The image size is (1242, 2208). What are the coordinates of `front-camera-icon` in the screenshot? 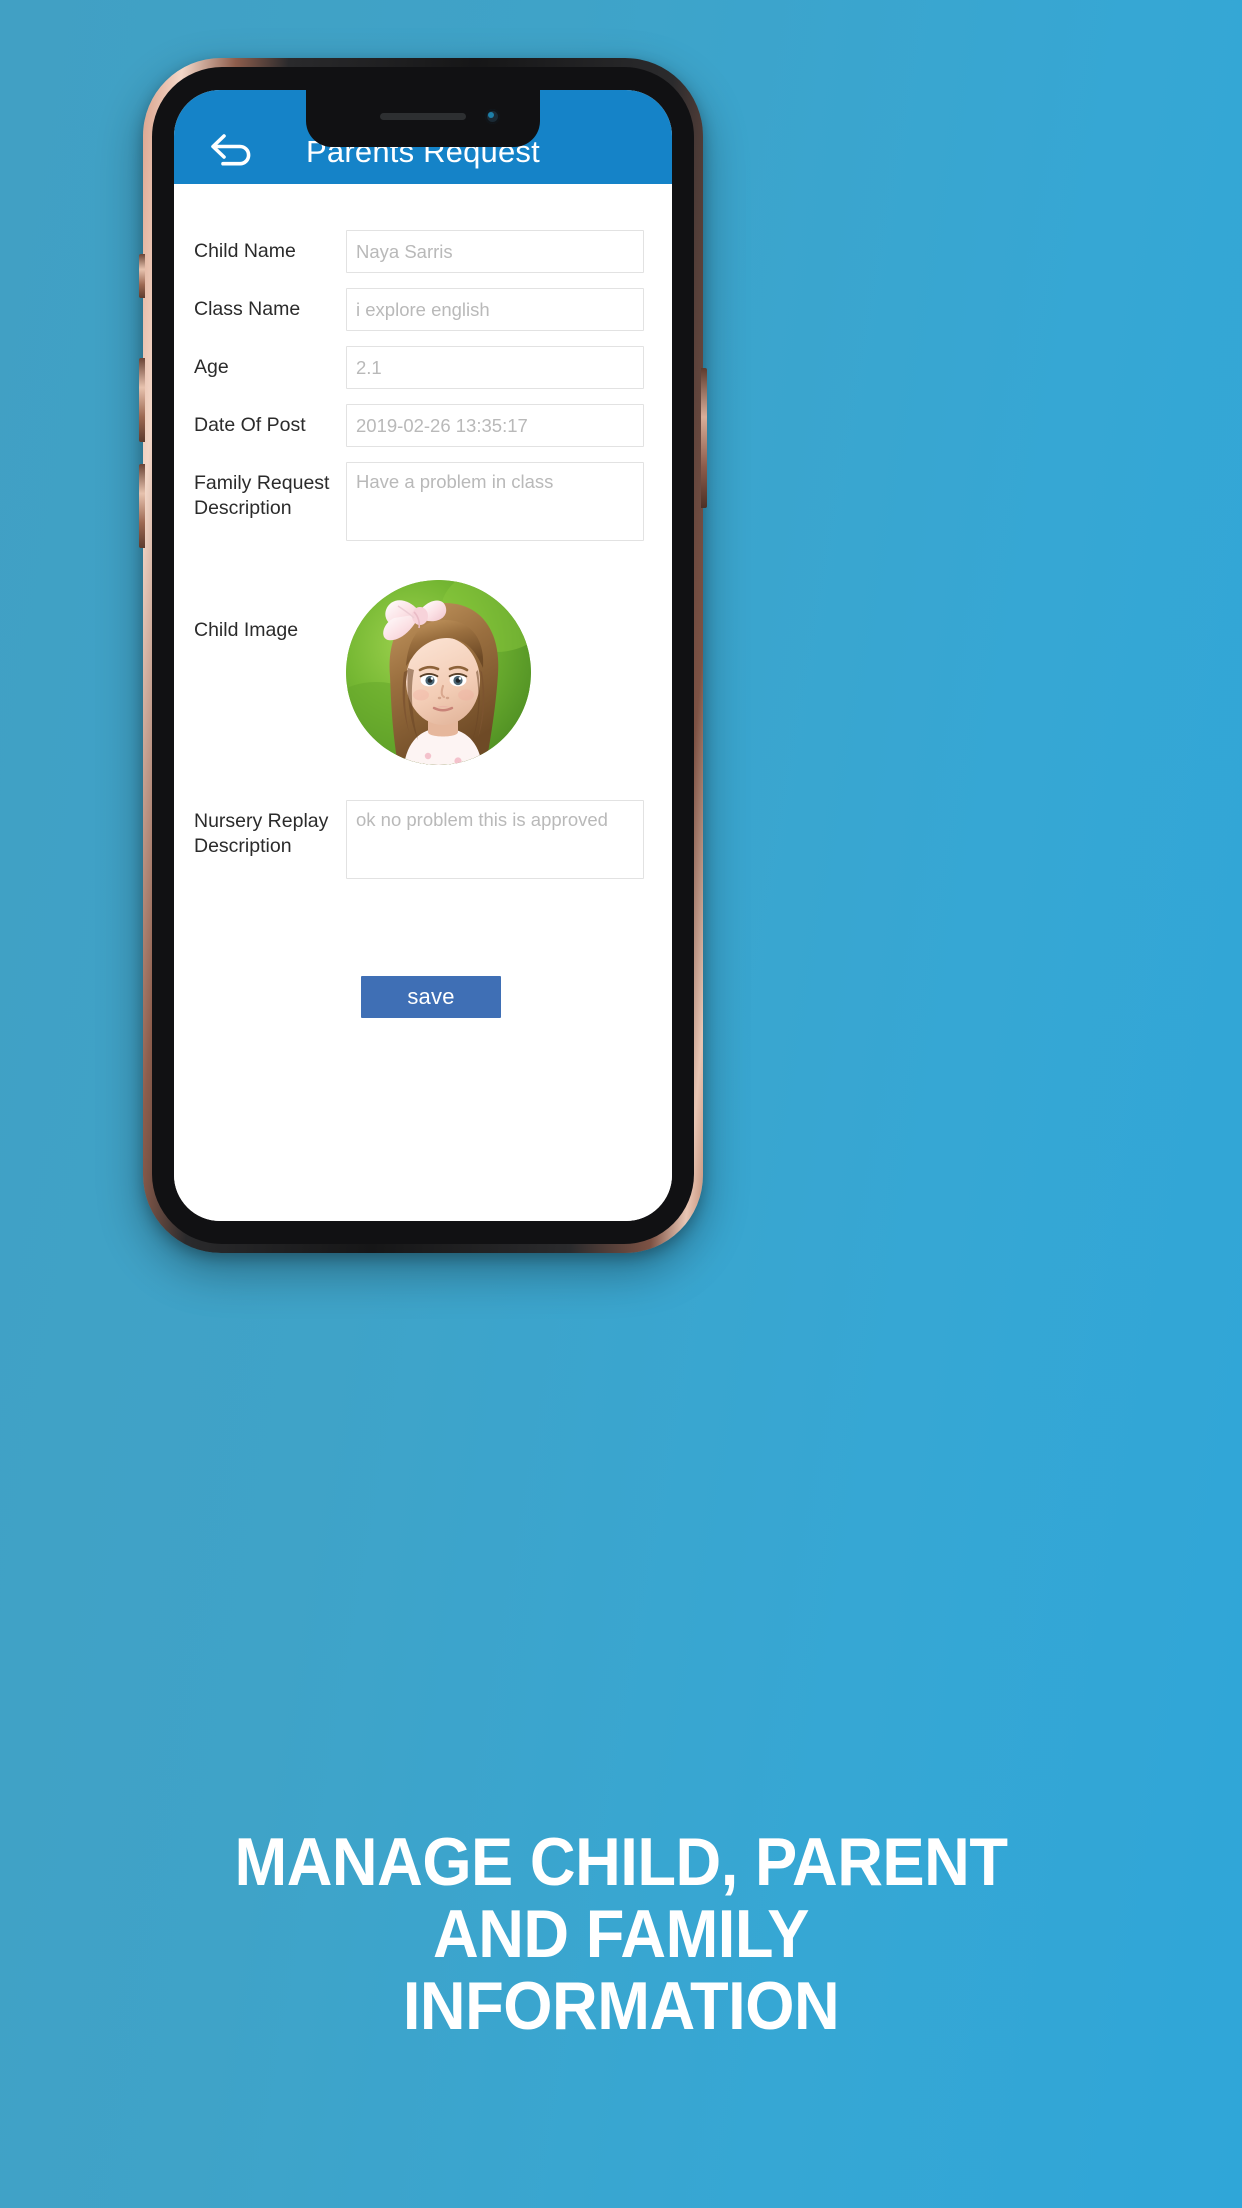 It's located at (492, 116).